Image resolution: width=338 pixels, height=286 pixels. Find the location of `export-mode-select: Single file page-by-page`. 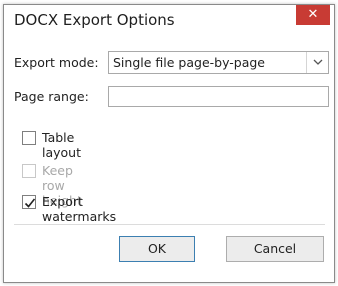

export-mode-select: Single file page-by-page is located at coordinates (218, 62).